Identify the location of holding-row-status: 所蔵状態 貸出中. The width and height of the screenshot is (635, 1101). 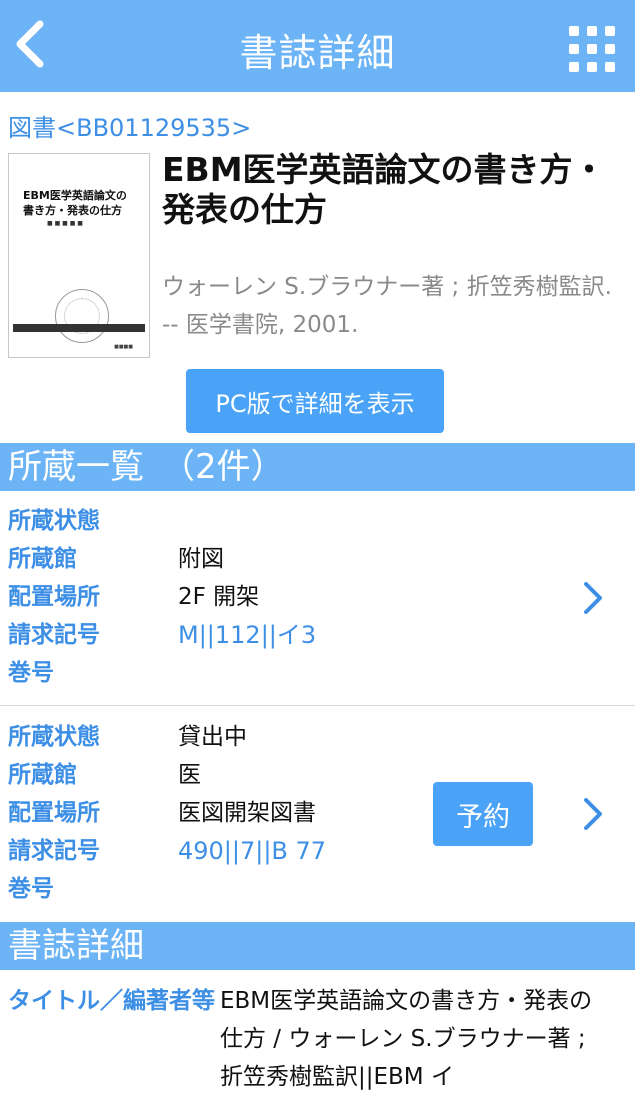
(127, 737).